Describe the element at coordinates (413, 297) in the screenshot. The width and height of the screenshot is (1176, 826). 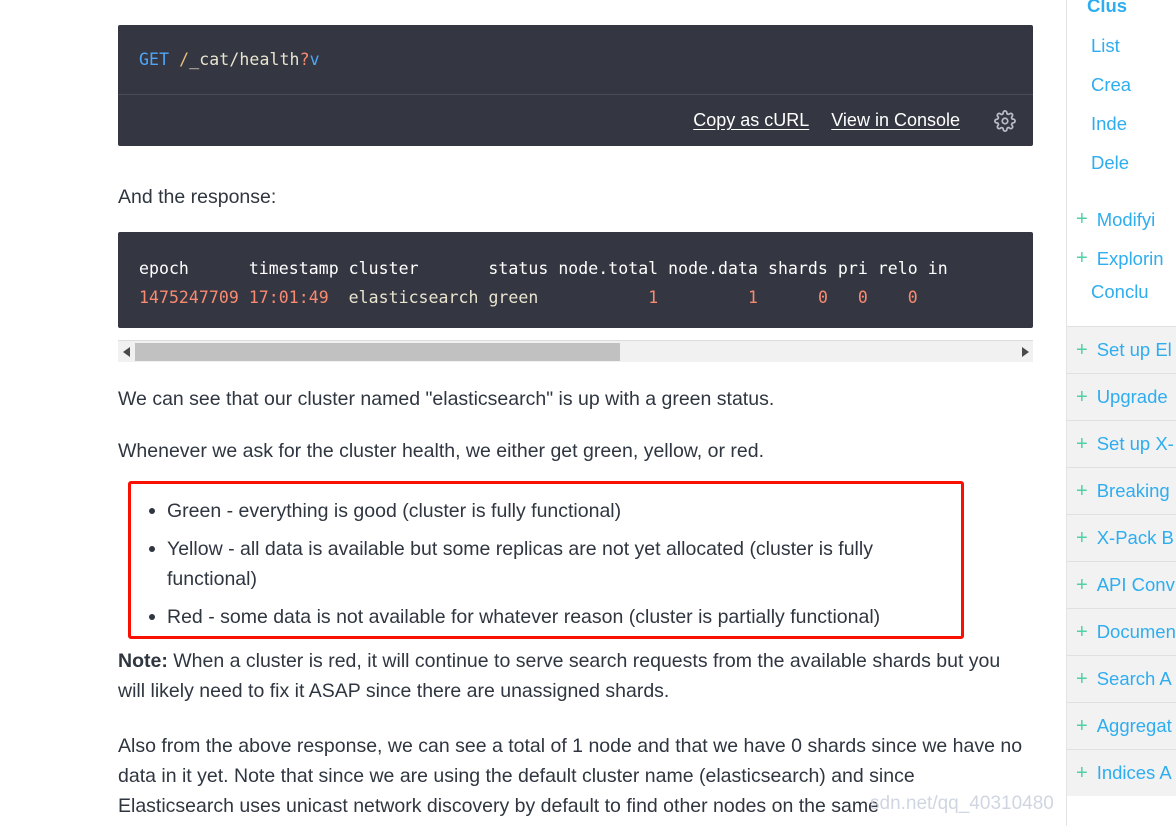
I see `response-cluster-value: elasticsearch` at that location.